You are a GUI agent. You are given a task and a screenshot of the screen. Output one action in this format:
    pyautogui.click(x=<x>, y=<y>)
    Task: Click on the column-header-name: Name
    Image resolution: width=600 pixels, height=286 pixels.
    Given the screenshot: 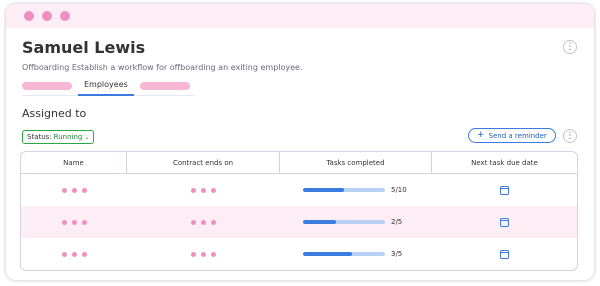 What is the action you would take?
    pyautogui.click(x=74, y=162)
    